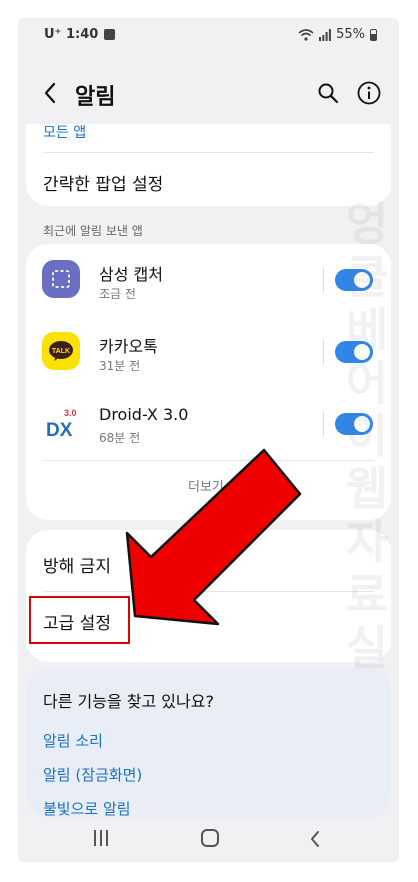 The image size is (418, 882). I want to click on app-time: 68분 전, so click(120, 438).